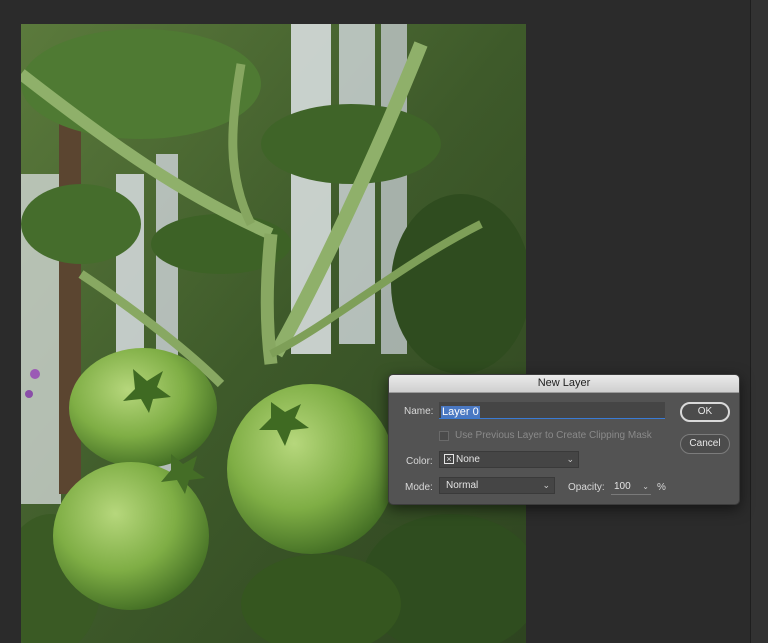 This screenshot has height=643, width=768. Describe the element at coordinates (586, 487) in the screenshot. I see `opacity-label: Opacity:` at that location.